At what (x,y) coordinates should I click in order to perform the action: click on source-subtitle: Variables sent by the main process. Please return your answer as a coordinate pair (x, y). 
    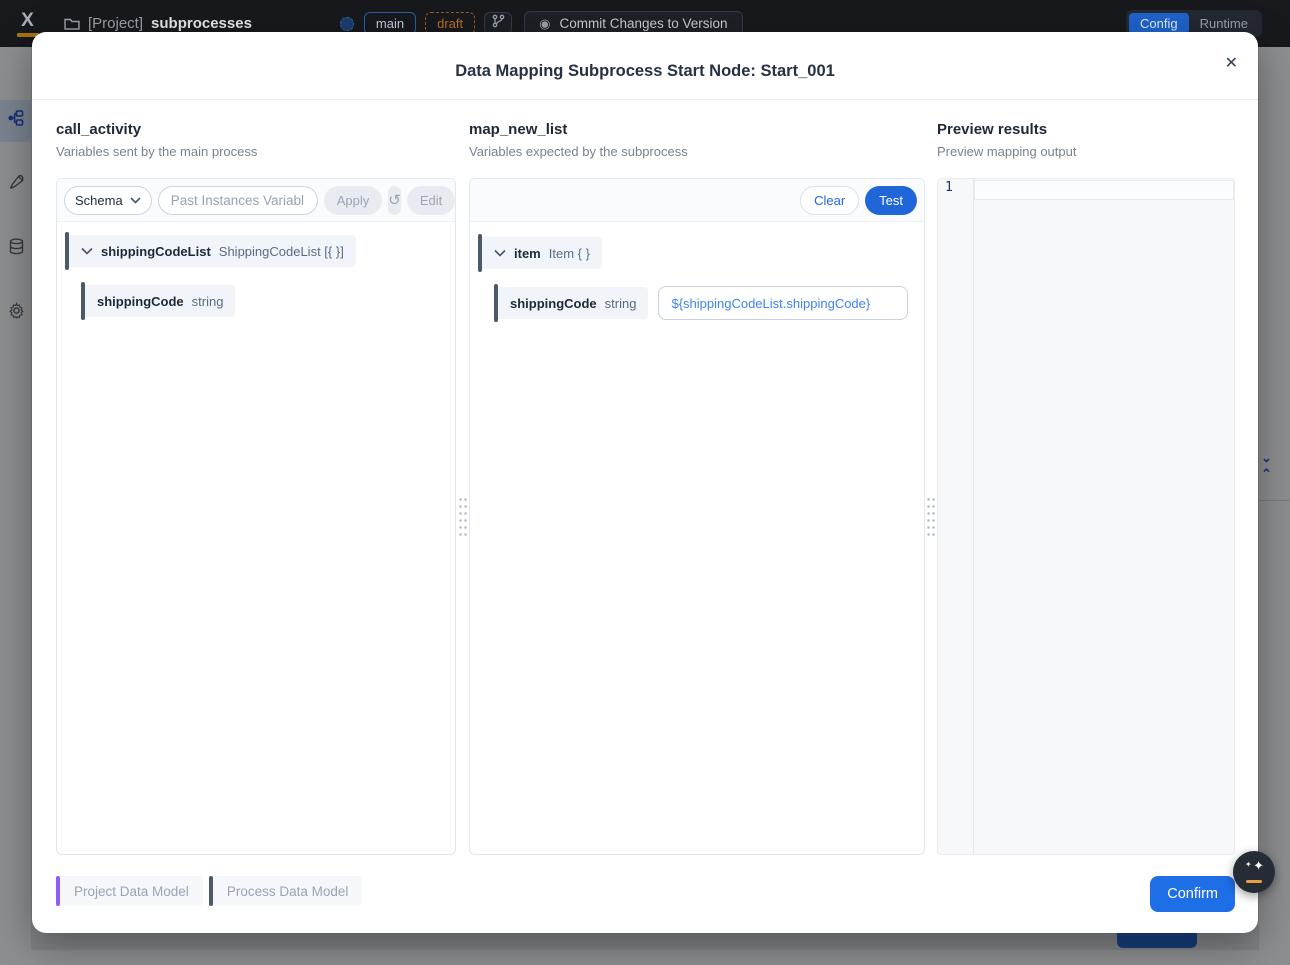
    Looking at the image, I should click on (157, 151).